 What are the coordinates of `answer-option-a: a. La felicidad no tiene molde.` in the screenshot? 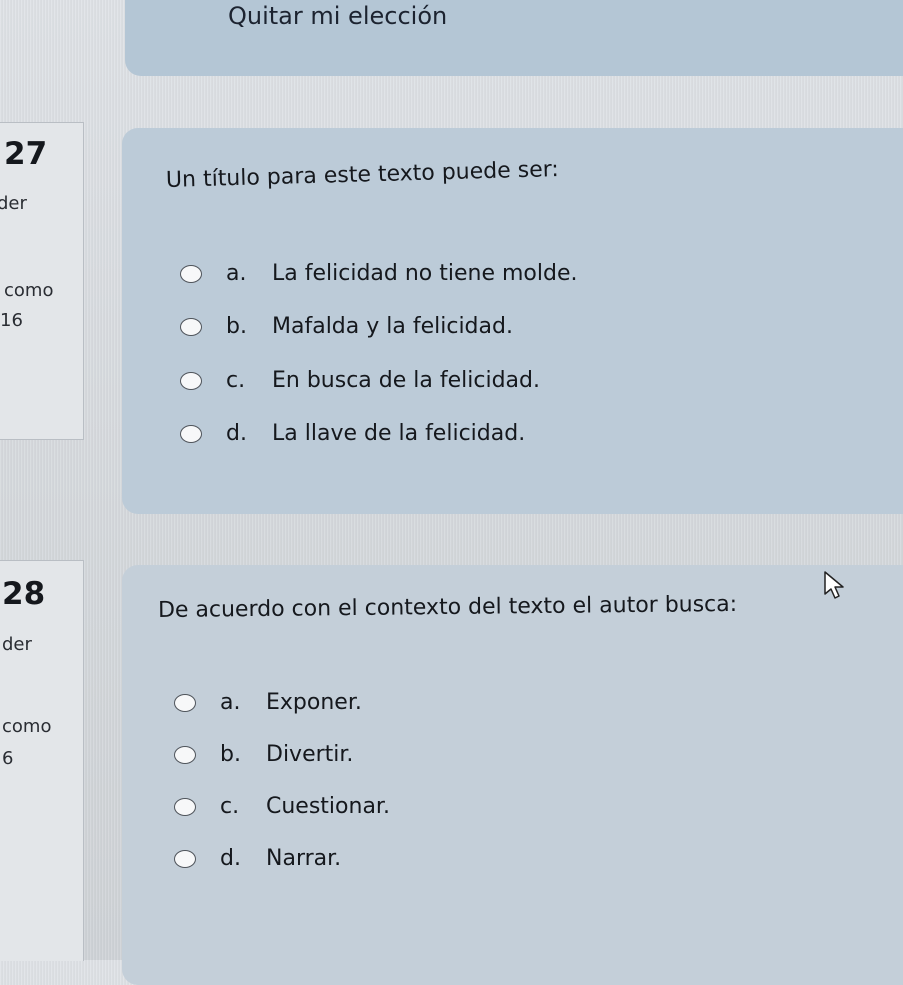 It's located at (379, 273).